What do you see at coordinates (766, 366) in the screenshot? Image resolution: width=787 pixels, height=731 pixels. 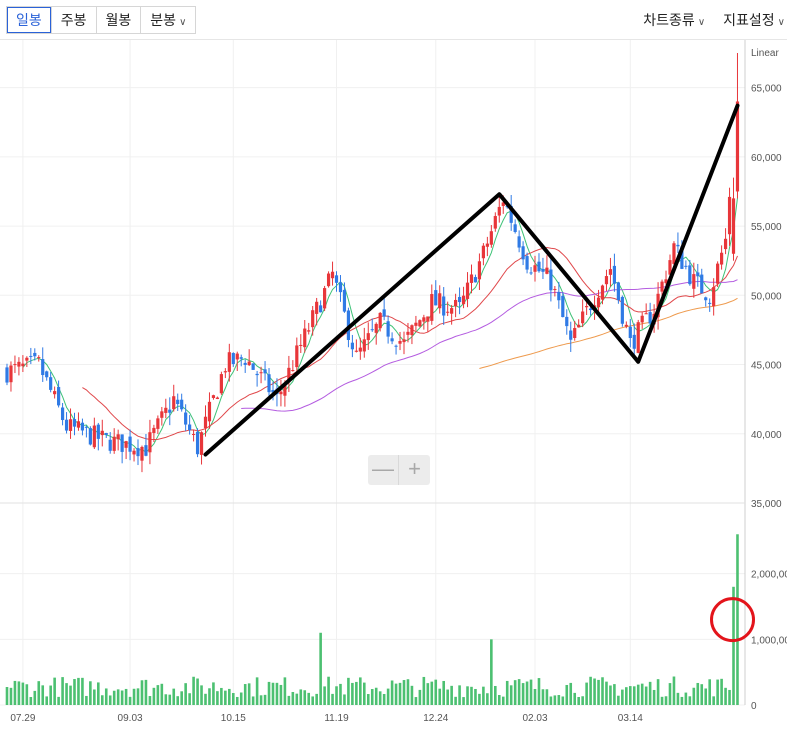 I see `price-tick-label: 45,000` at bounding box center [766, 366].